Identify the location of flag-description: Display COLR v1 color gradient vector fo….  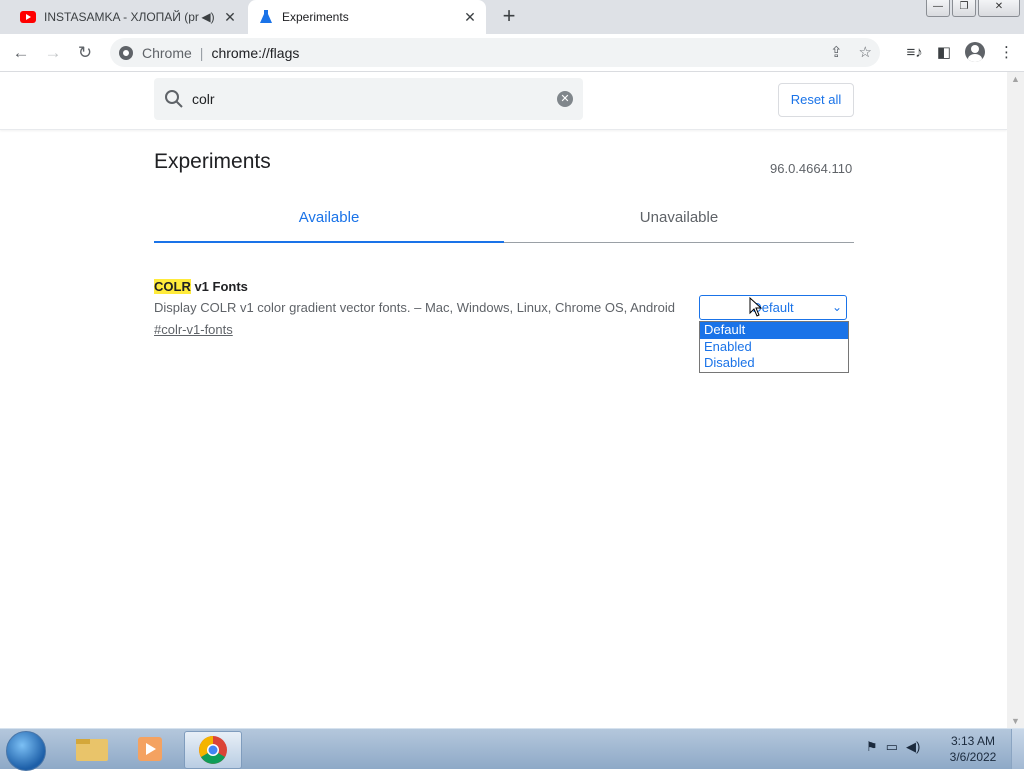
(414, 307).